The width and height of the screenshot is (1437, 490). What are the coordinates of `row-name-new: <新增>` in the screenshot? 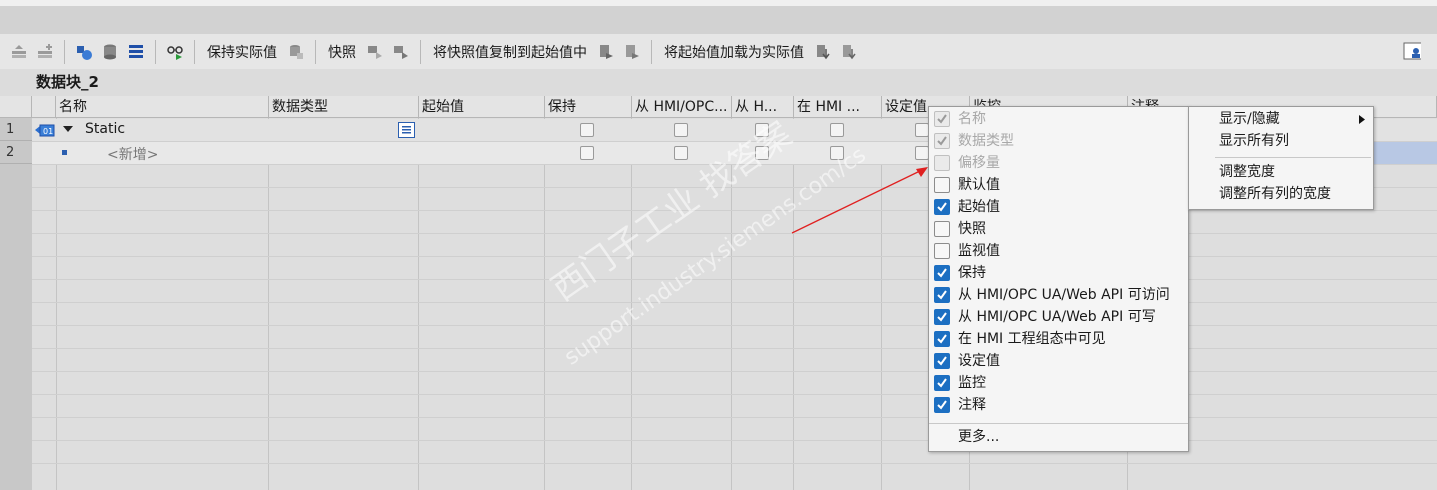 It's located at (132, 154).